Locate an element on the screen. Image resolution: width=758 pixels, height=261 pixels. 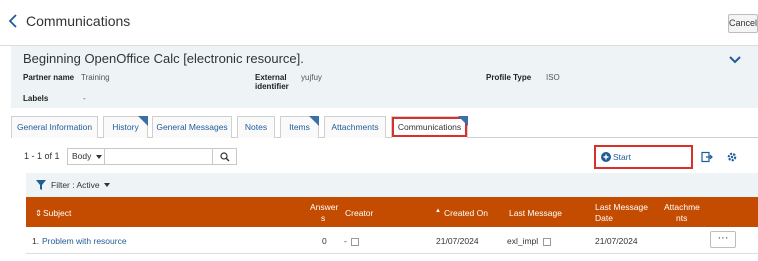
plus-circle-icon is located at coordinates (606, 157).